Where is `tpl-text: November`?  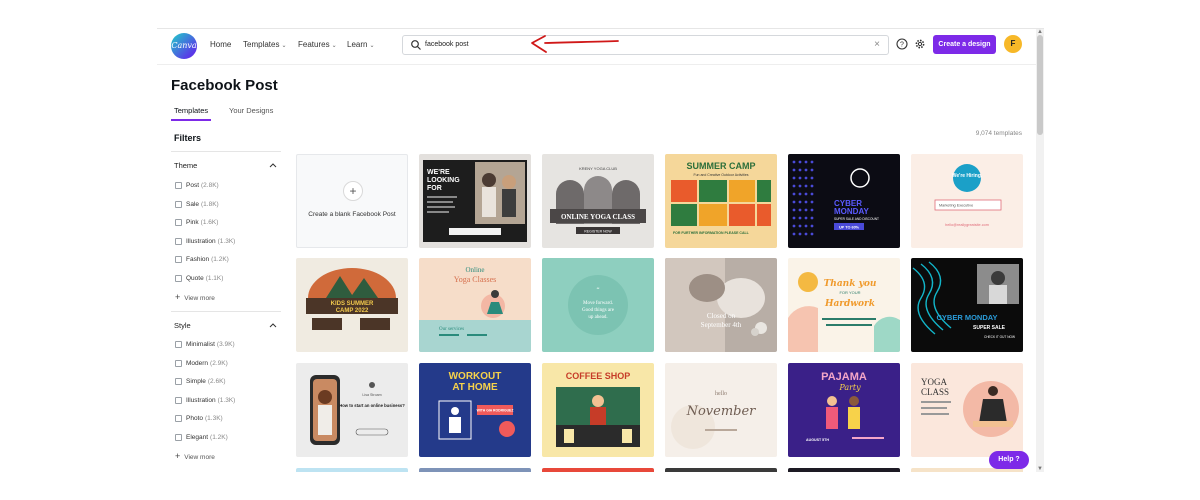 tpl-text: November is located at coordinates (721, 411).